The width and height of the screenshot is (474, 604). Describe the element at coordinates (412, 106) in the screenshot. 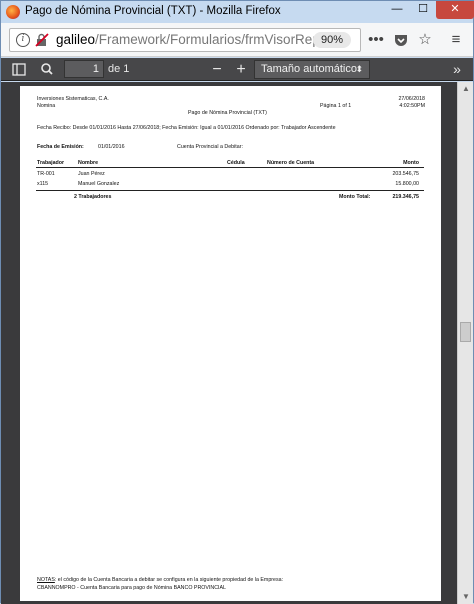

I see `report-time: 4:02:50PM` at that location.